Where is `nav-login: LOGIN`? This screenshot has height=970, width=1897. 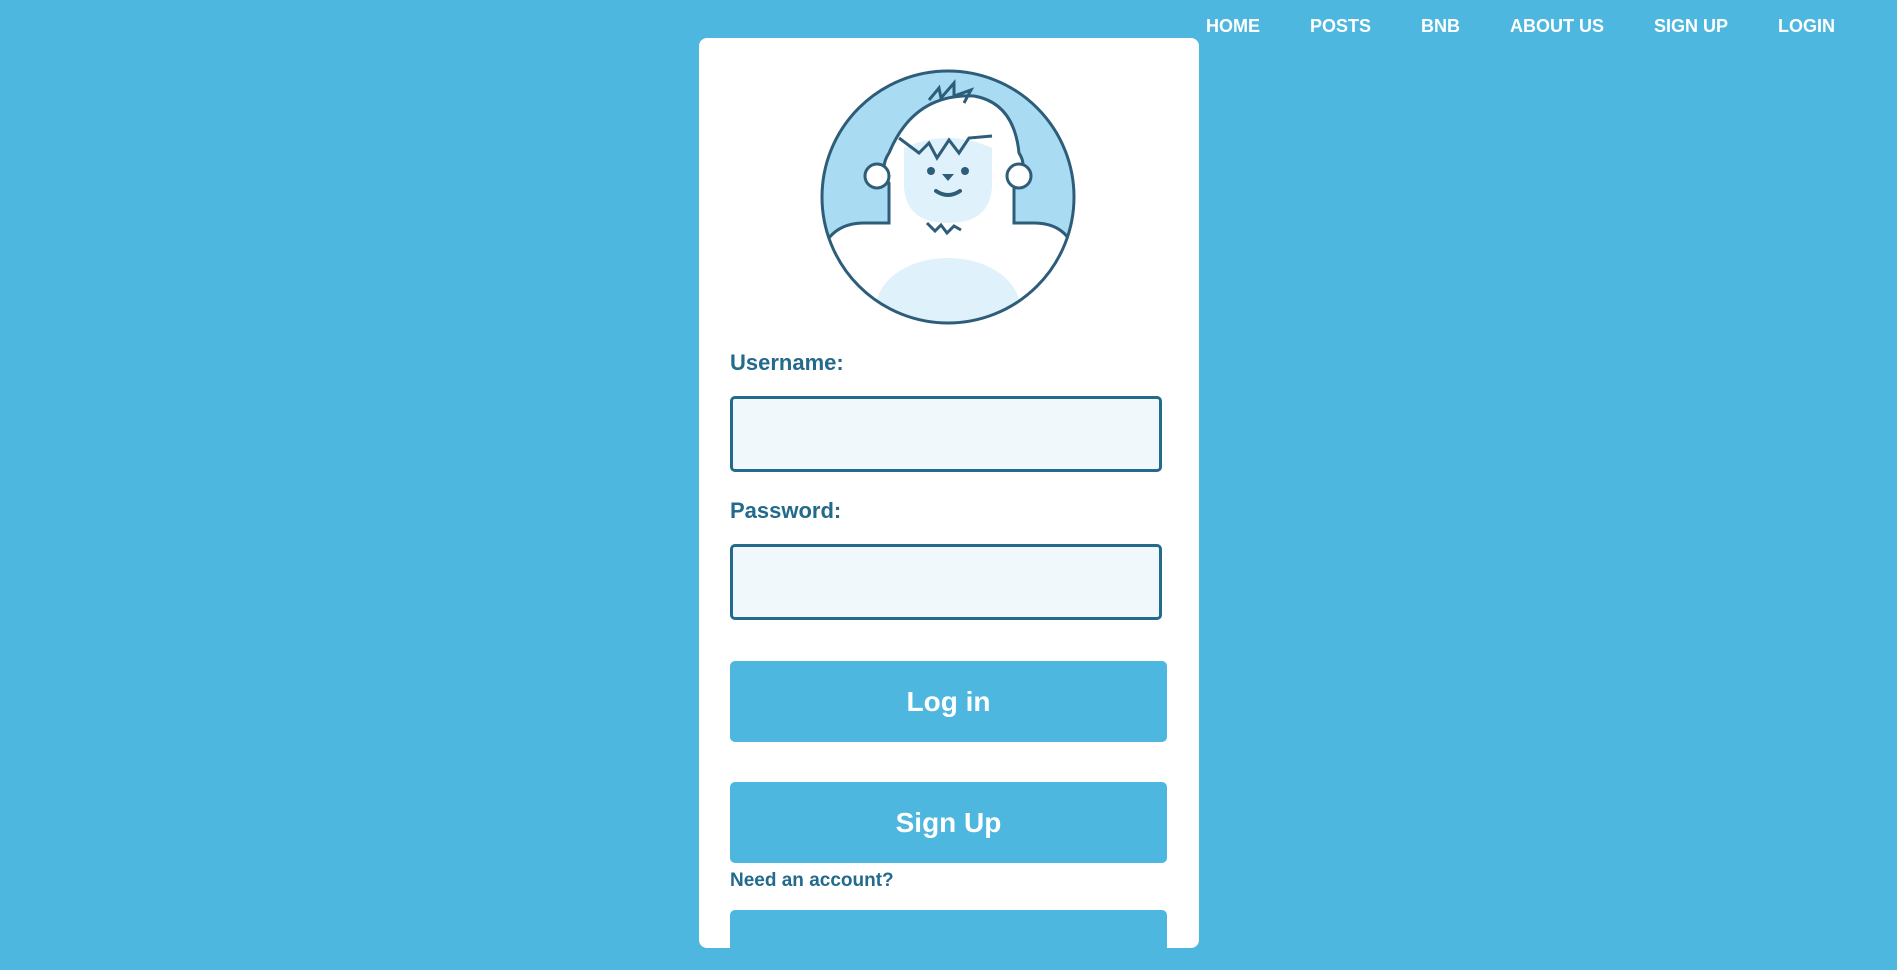
nav-login: LOGIN is located at coordinates (1806, 26).